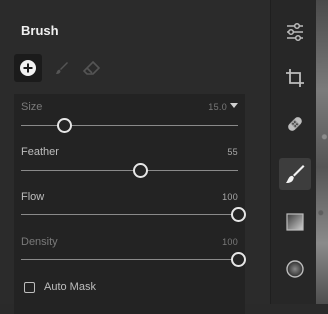 This screenshot has width=328, height=314. What do you see at coordinates (129, 259) in the screenshot?
I see `density-slider-track` at bounding box center [129, 259].